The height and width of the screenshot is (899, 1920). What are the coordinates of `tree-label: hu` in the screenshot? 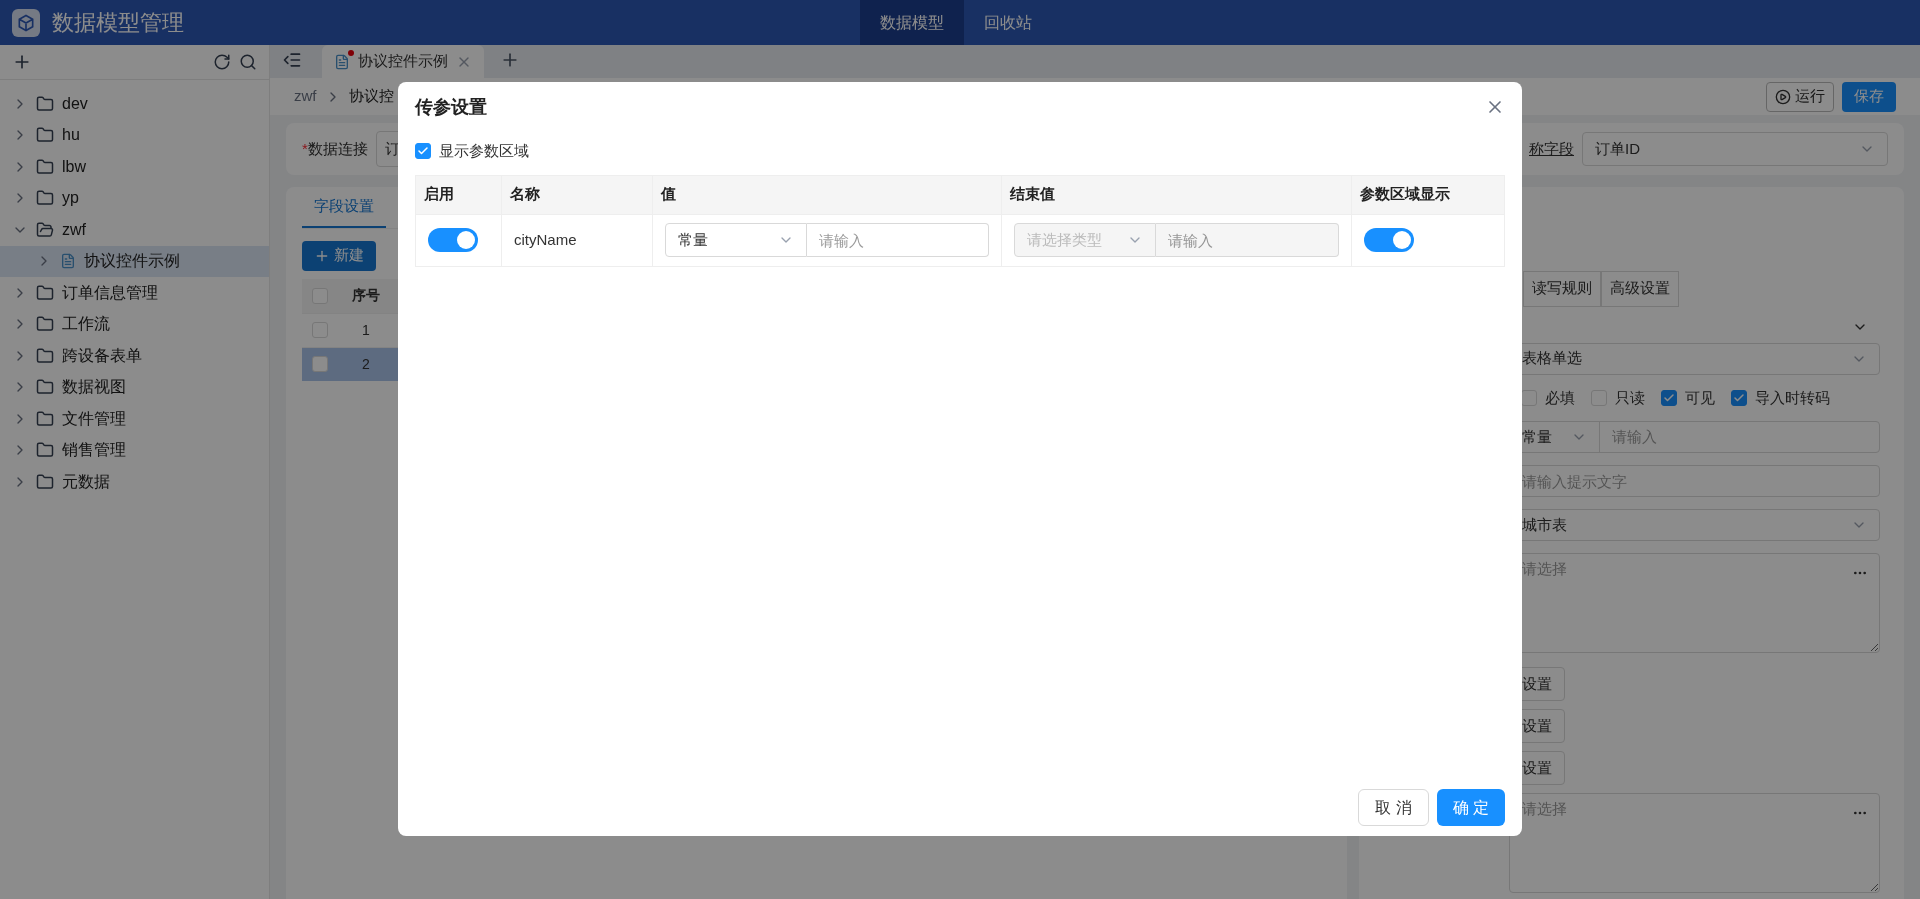 It's located at (71, 135).